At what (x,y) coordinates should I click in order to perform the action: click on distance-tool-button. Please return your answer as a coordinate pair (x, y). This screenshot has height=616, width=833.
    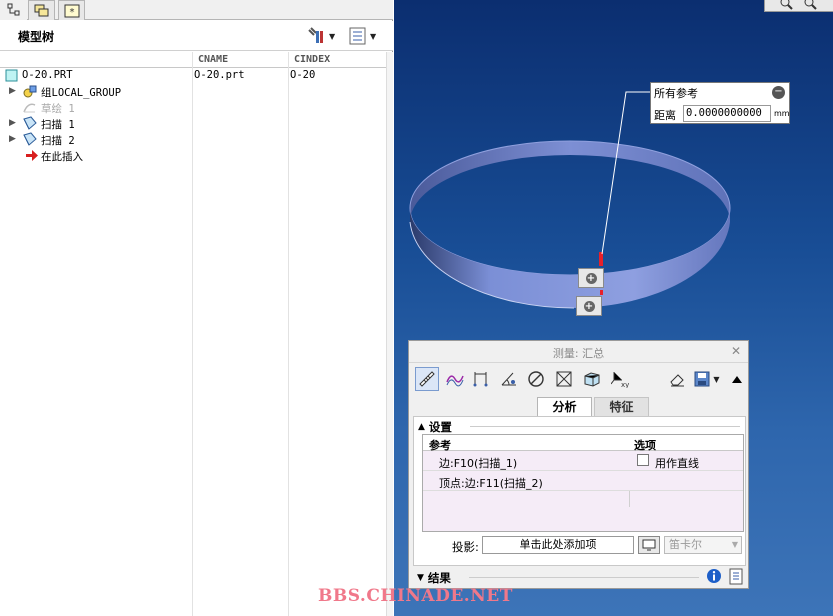
    Looking at the image, I should click on (427, 379).